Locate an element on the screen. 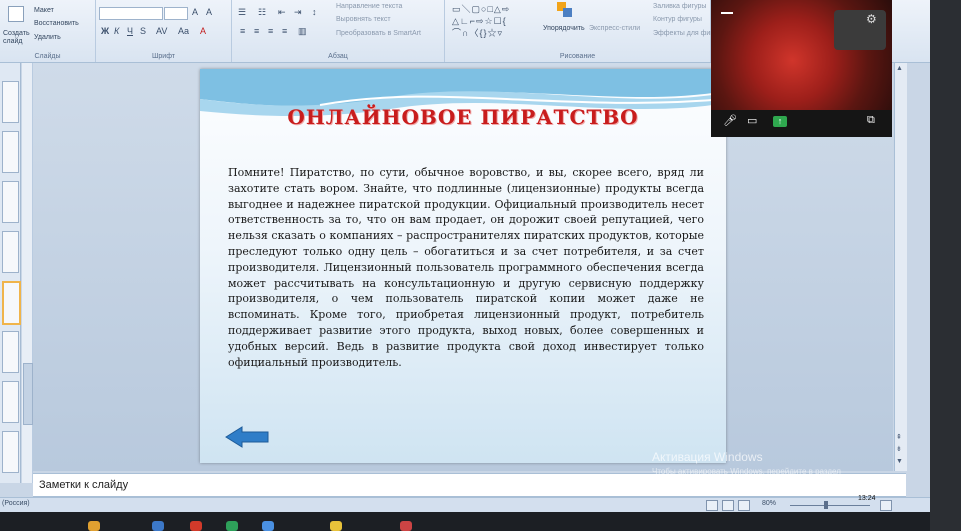 The width and height of the screenshot is (961, 531). ribbon-group-font: A A Ж К Ч S AV Aa A Шрифт is located at coordinates (164, 31).